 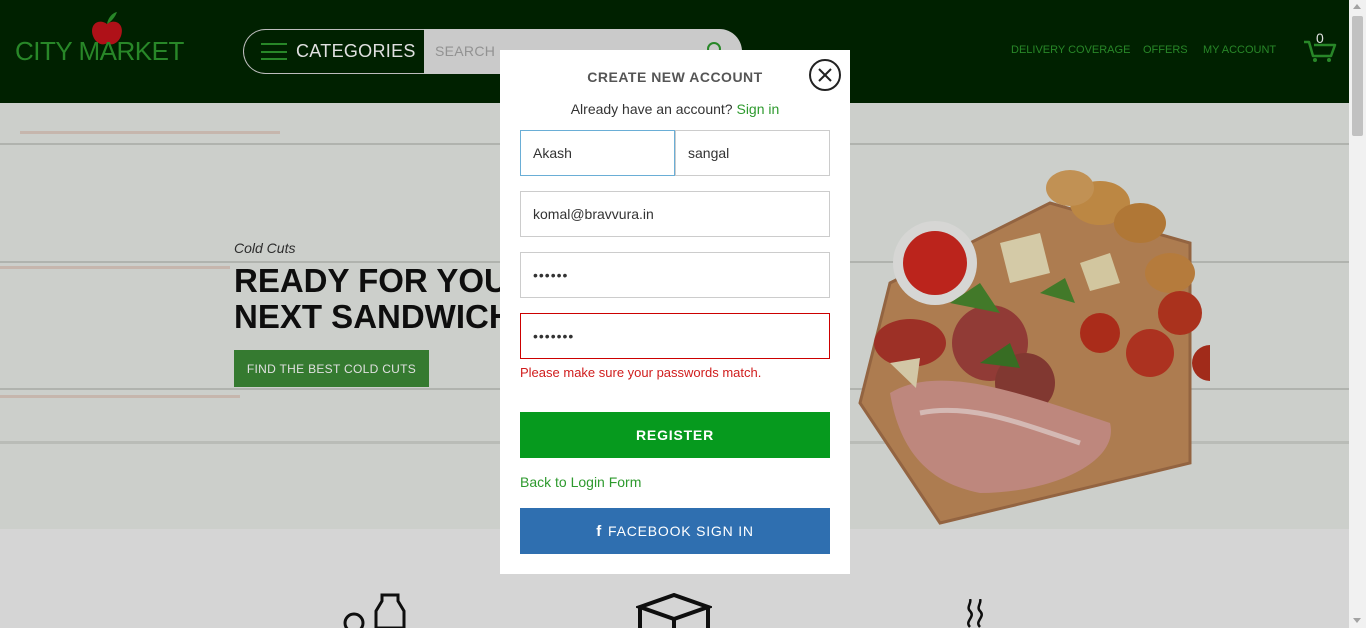 I want to click on signin-prompt-text: Already have an account?, so click(x=651, y=109).